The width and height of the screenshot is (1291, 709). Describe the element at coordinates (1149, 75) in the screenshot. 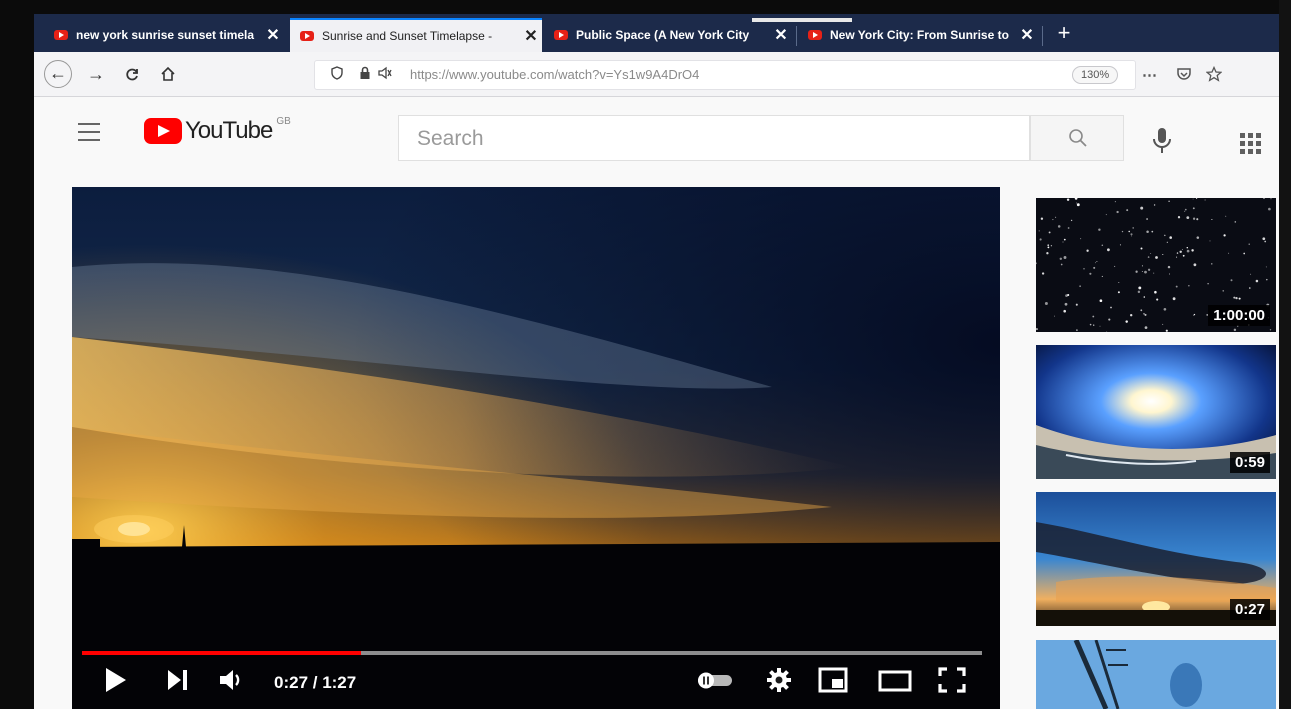

I see `page-actions-menu-icon: ⋯` at that location.